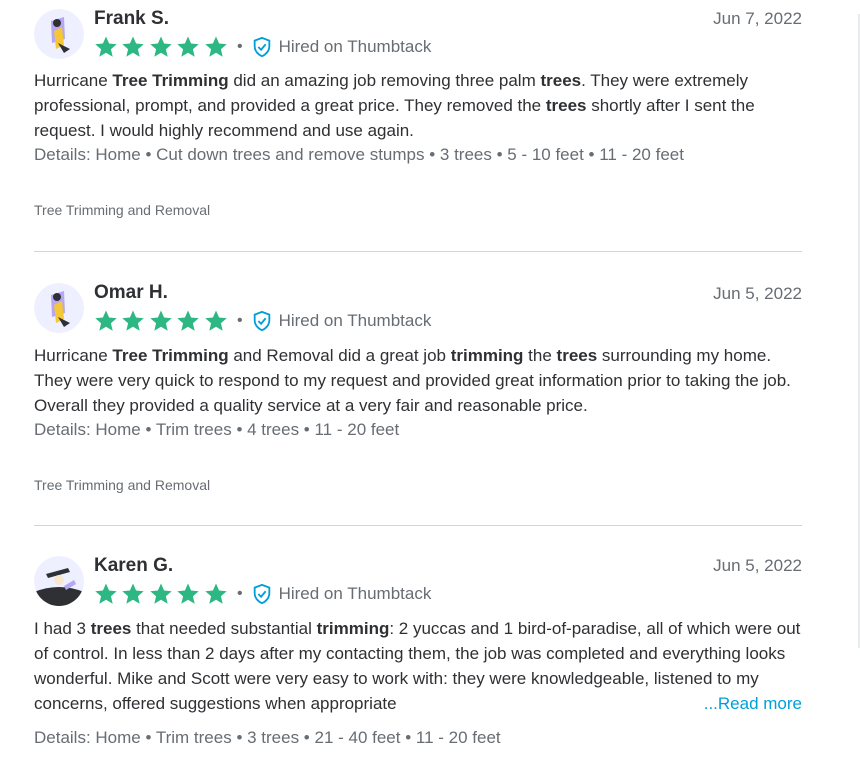 The height and width of the screenshot is (766, 860). I want to click on reviewer-name: Omar H., so click(131, 292).